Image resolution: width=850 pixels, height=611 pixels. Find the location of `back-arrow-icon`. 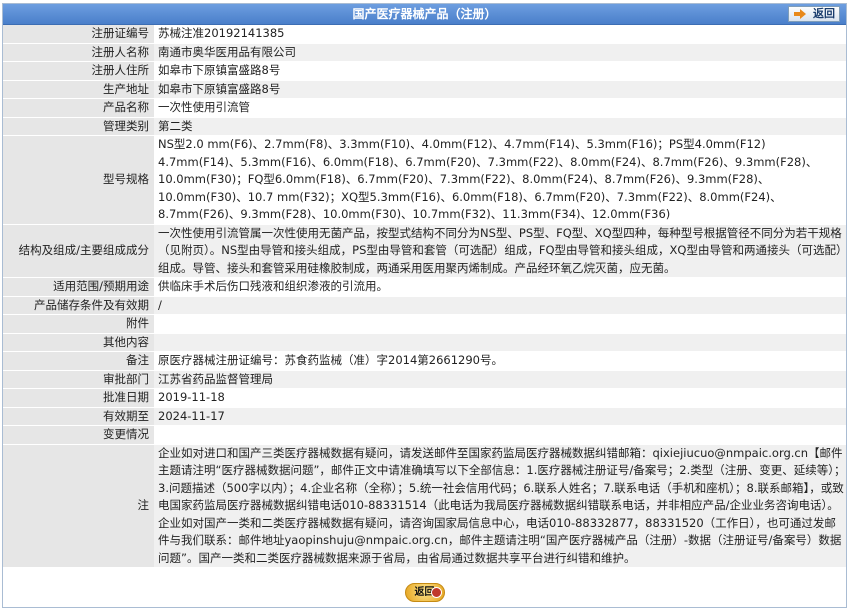

back-arrow-icon is located at coordinates (436, 592).